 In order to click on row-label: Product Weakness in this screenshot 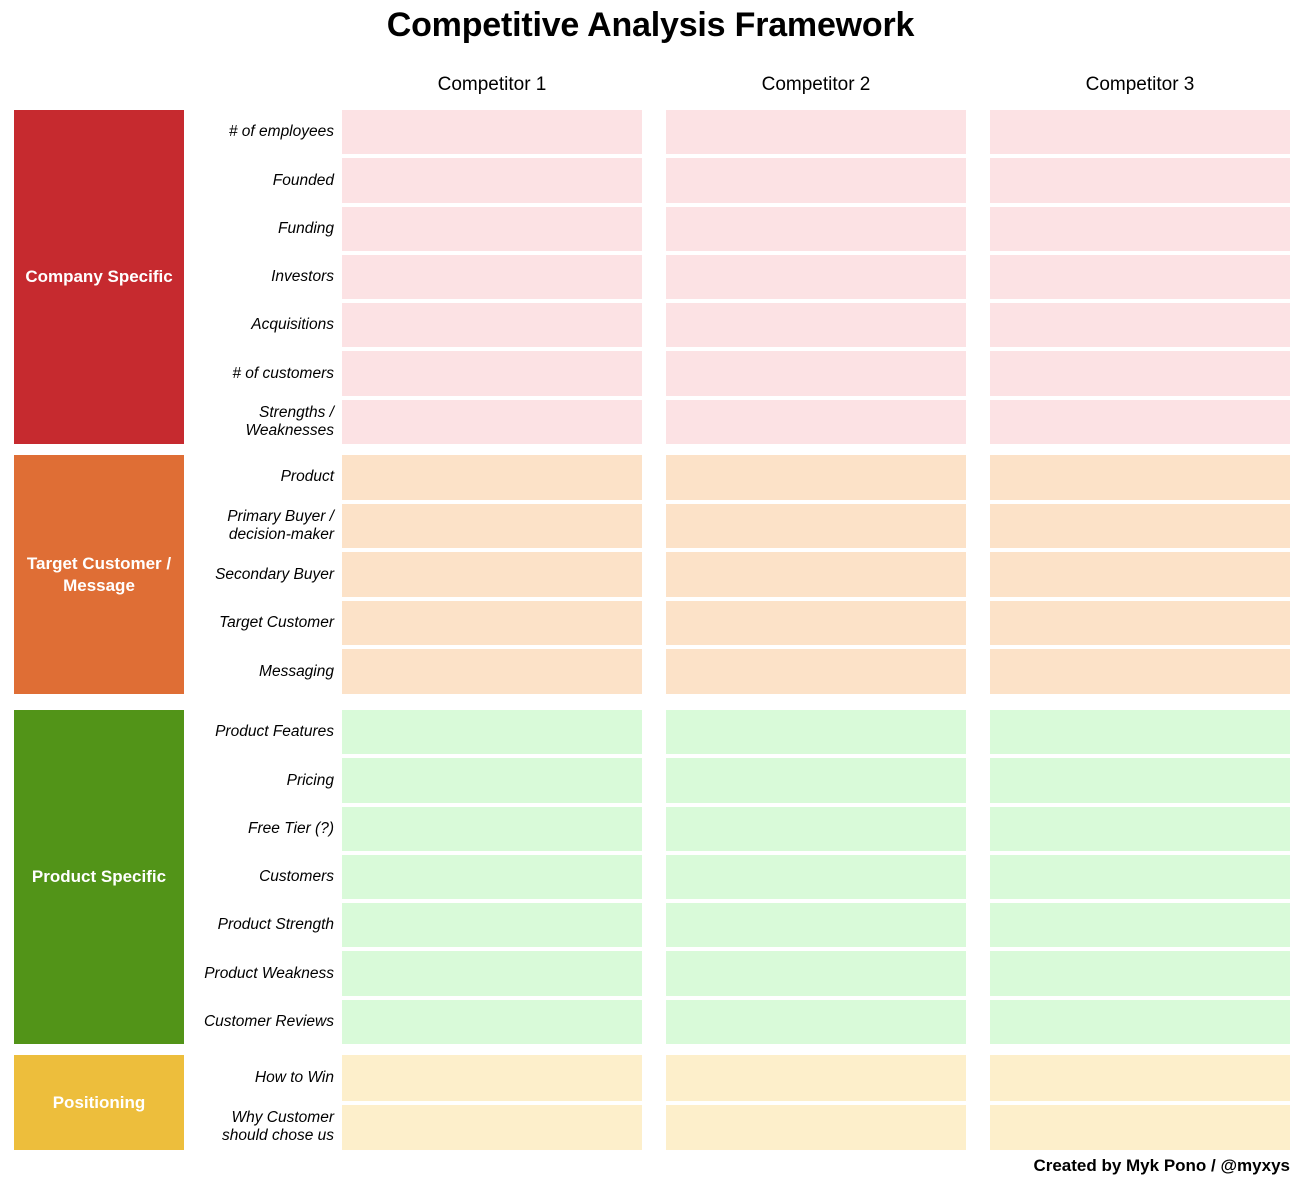, I will do `click(263, 973)`.